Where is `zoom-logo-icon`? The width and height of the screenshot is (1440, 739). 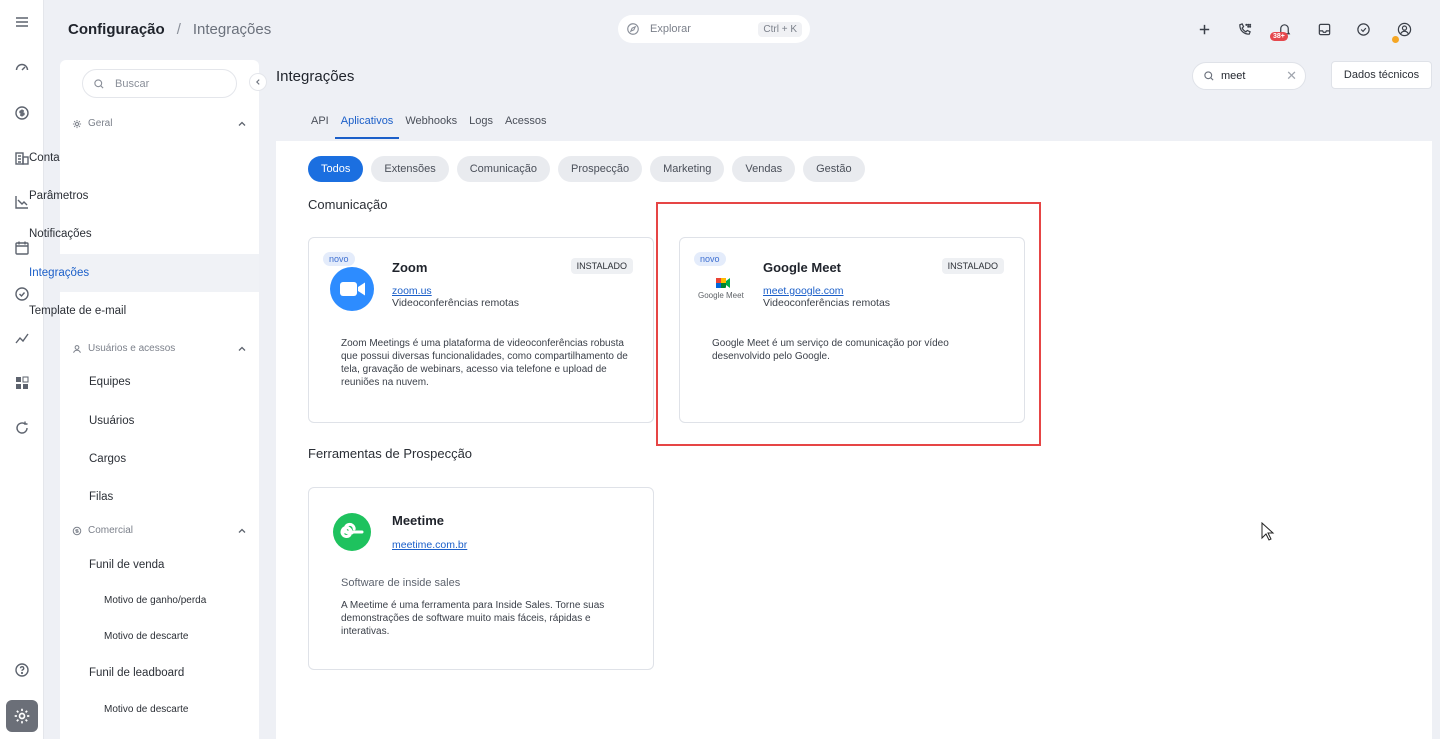
zoom-logo-icon is located at coordinates (352, 289).